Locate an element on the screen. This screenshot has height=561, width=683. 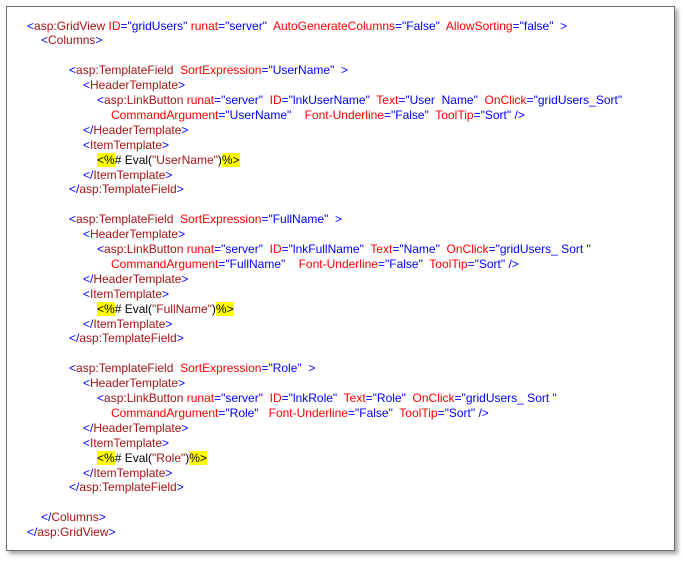
code-token: ="False" is located at coordinates (406, 114).